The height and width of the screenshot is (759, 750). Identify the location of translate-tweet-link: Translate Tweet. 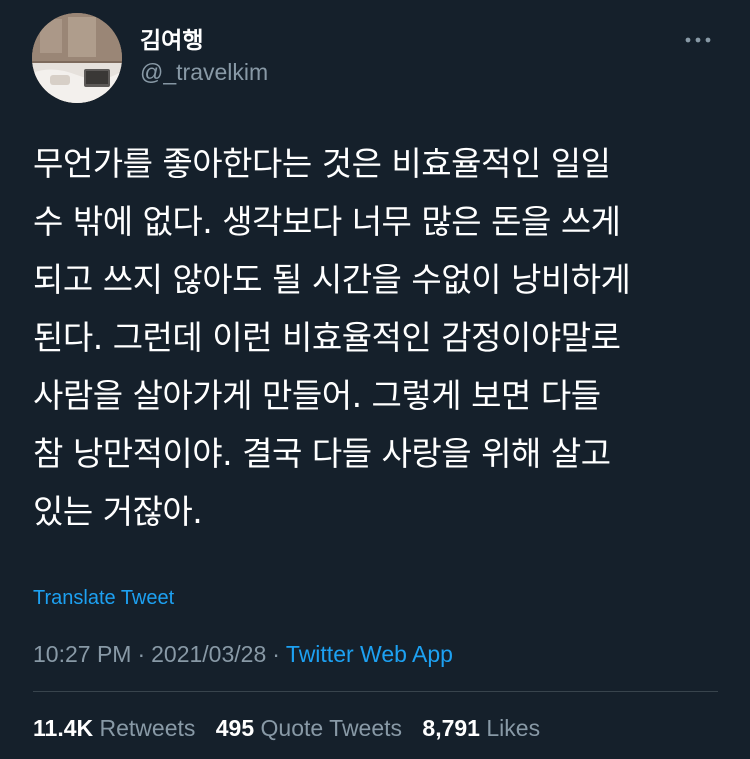
(103, 598).